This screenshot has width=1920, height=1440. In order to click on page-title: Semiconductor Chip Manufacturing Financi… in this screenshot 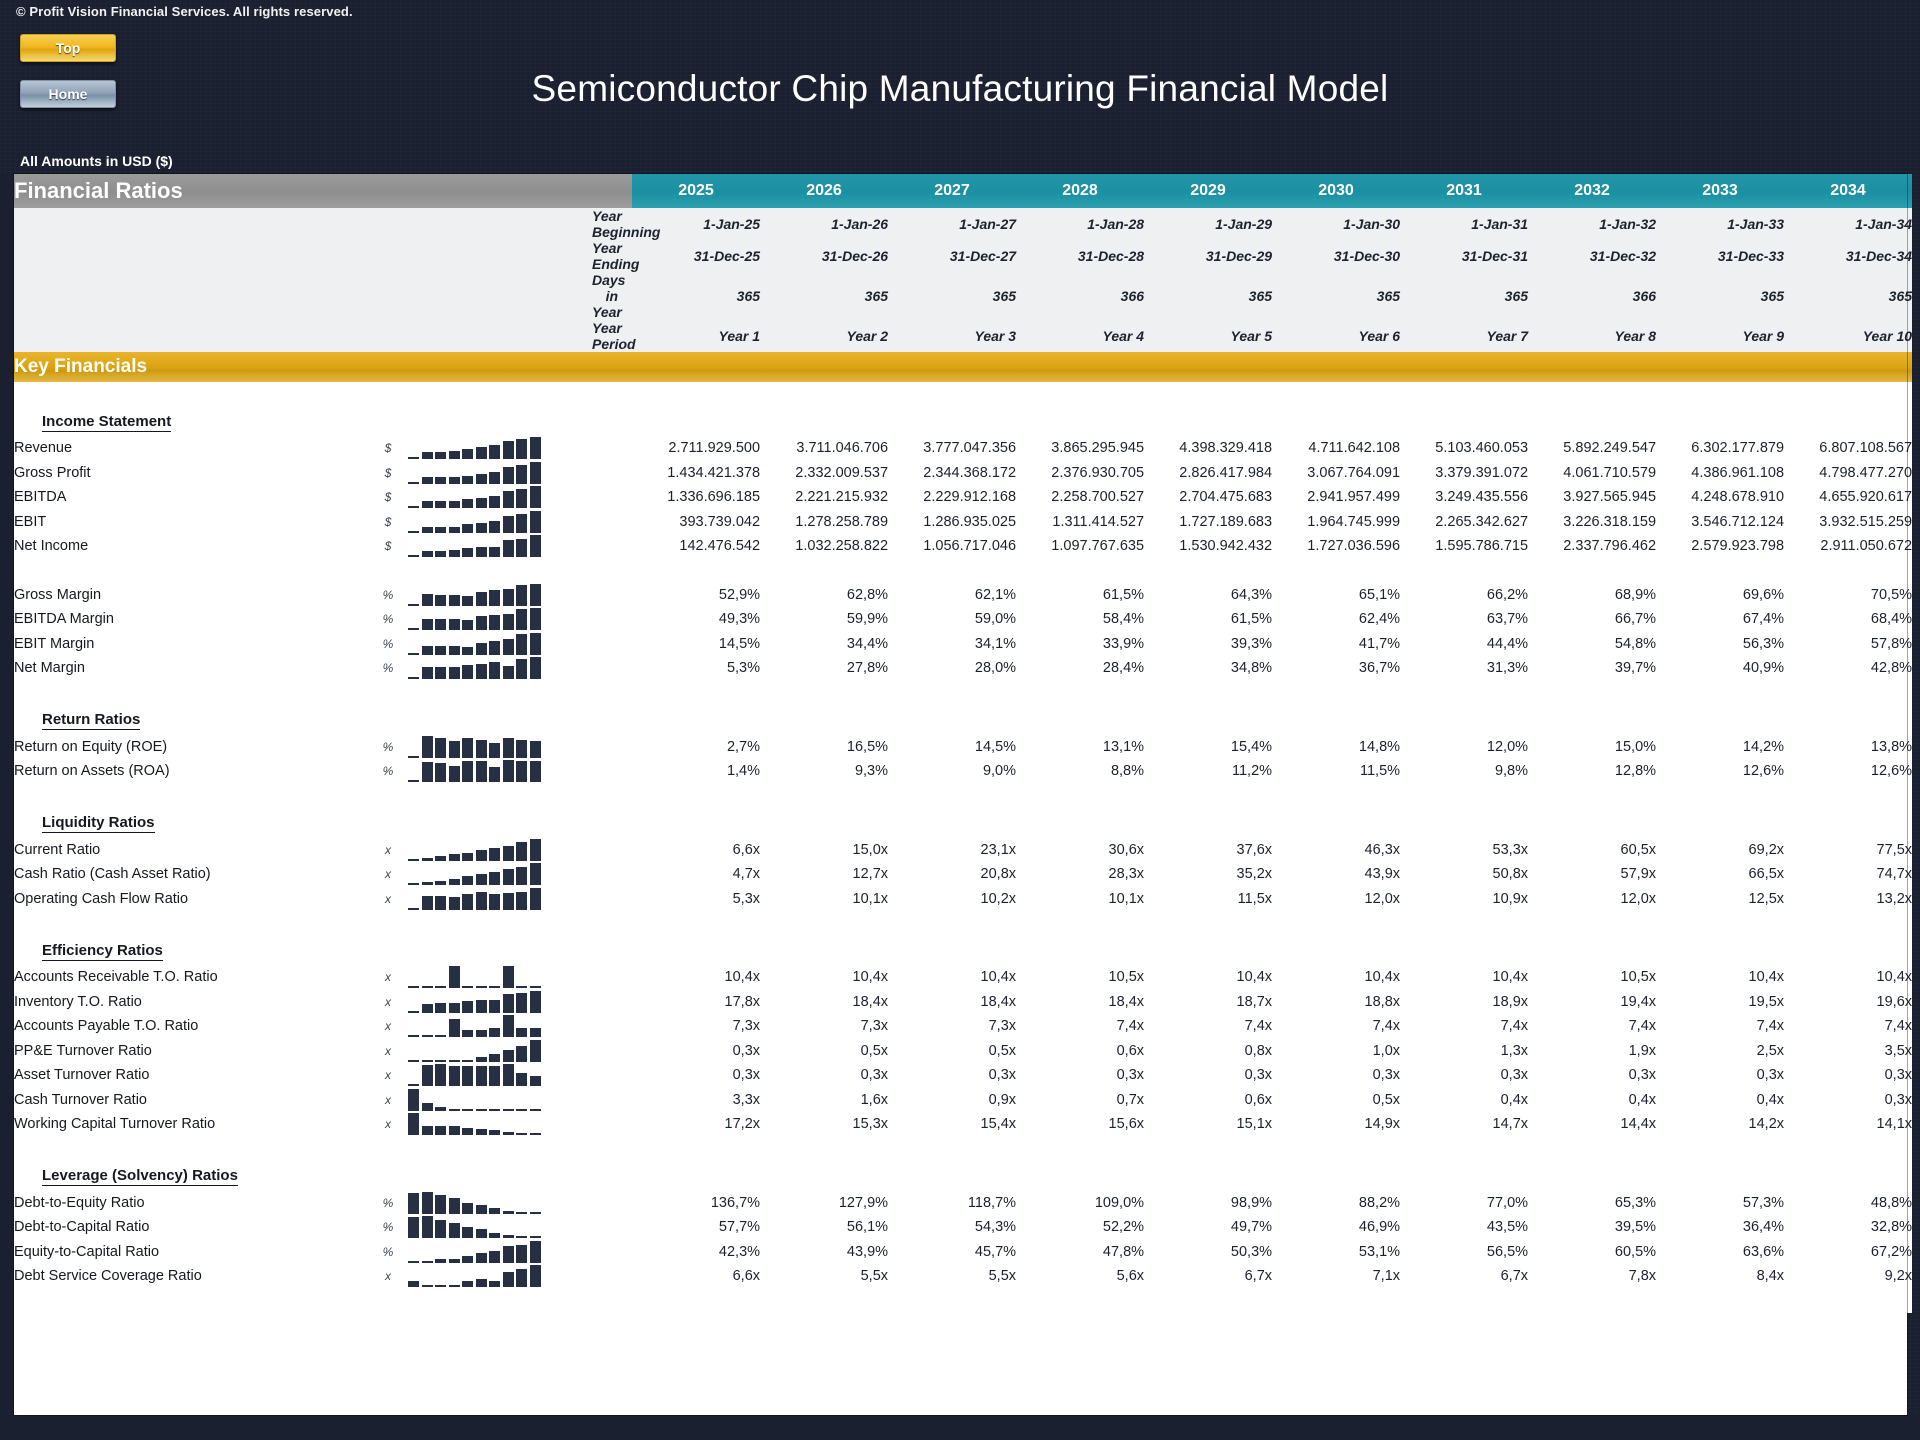, I will do `click(960, 88)`.